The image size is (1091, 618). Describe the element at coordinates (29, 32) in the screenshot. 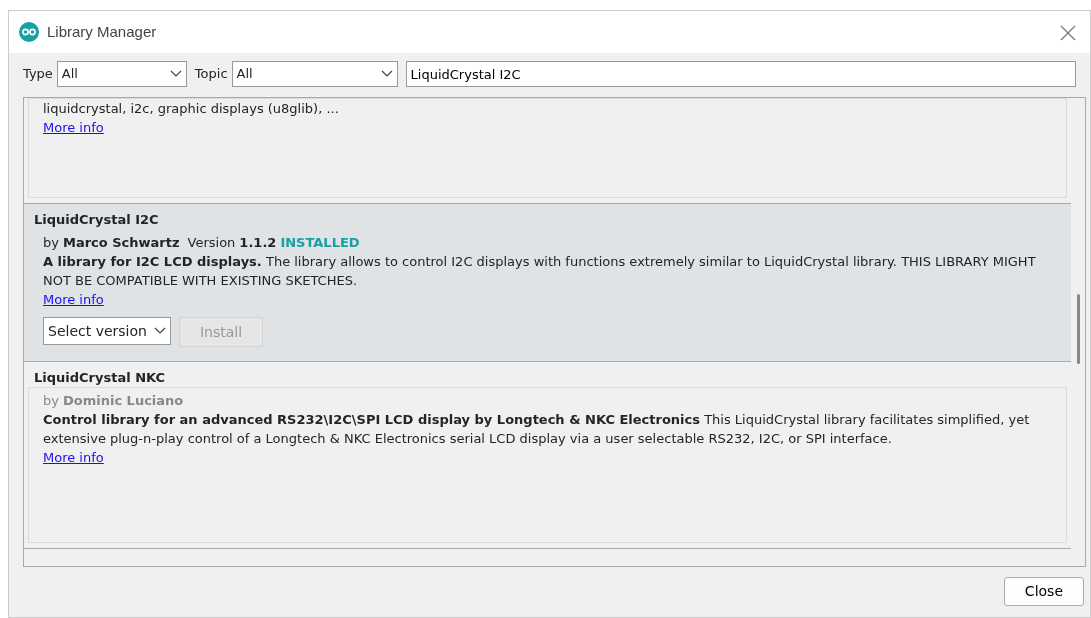

I see `logo-icon` at that location.